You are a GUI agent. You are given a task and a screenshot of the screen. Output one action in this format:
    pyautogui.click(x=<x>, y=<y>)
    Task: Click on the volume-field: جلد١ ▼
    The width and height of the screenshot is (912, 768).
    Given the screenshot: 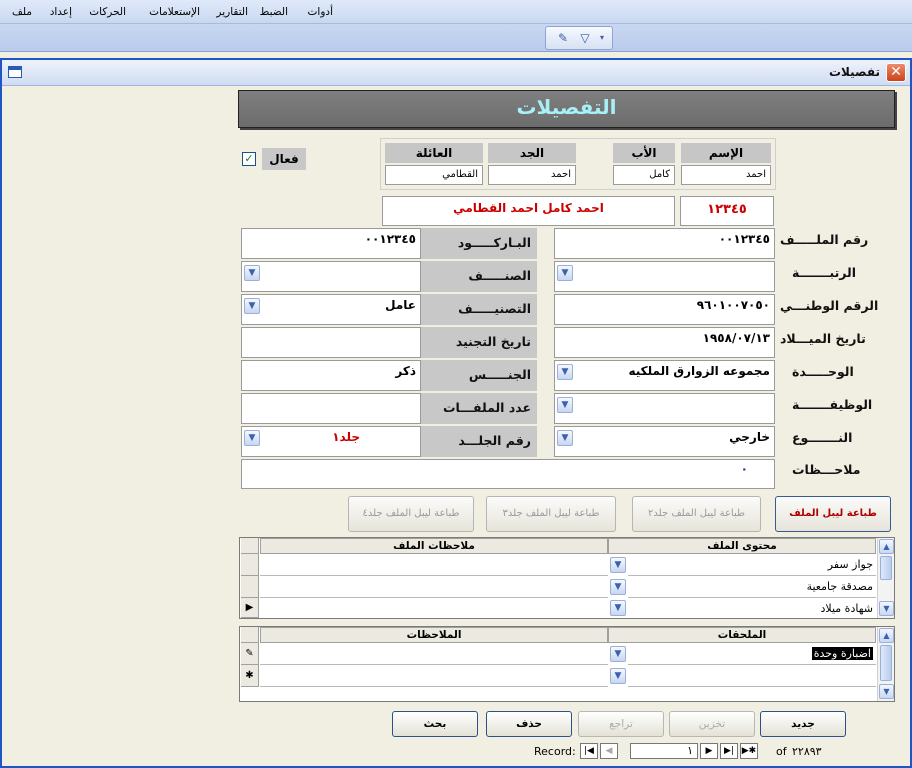 What is the action you would take?
    pyautogui.click(x=331, y=441)
    